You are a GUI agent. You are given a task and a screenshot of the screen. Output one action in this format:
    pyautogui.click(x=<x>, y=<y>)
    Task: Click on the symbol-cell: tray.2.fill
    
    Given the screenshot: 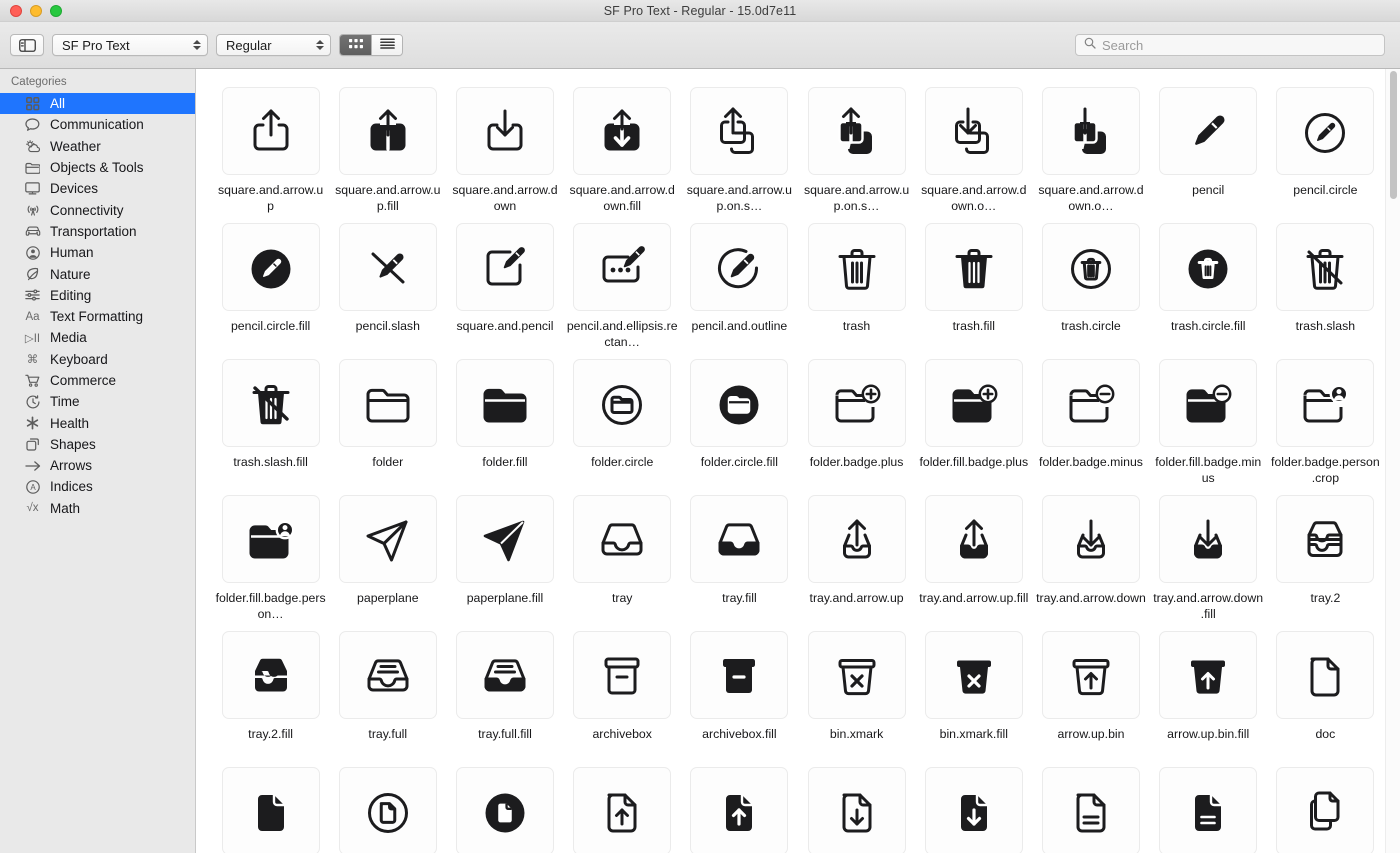 What is the action you would take?
    pyautogui.click(x=270, y=693)
    